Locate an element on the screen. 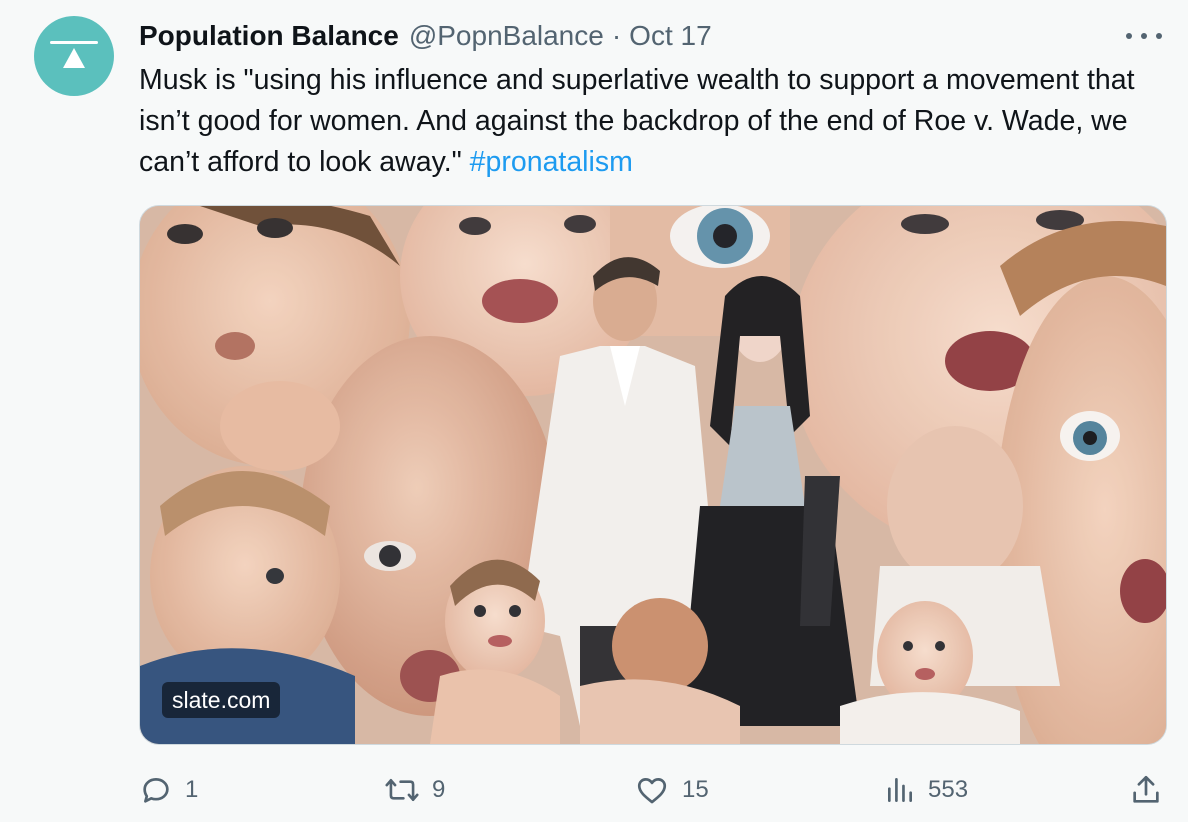 This screenshot has width=1188, height=822. more-options-icon is located at coordinates (1144, 36).